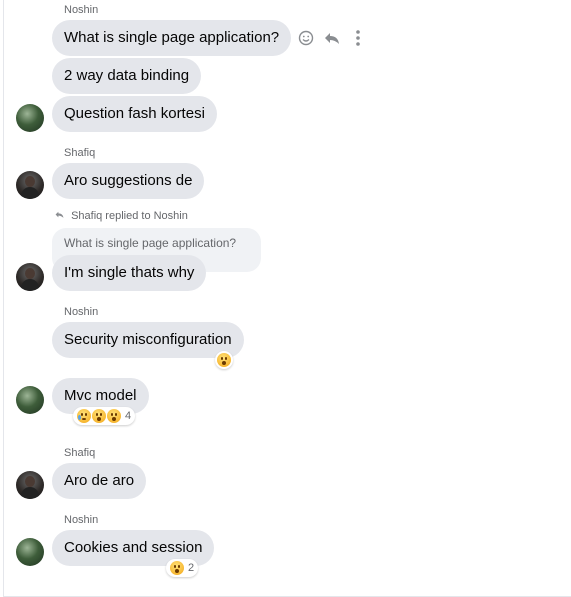 This screenshot has width=571, height=597. Describe the element at coordinates (358, 38) in the screenshot. I see `more-vertical-icon` at that location.